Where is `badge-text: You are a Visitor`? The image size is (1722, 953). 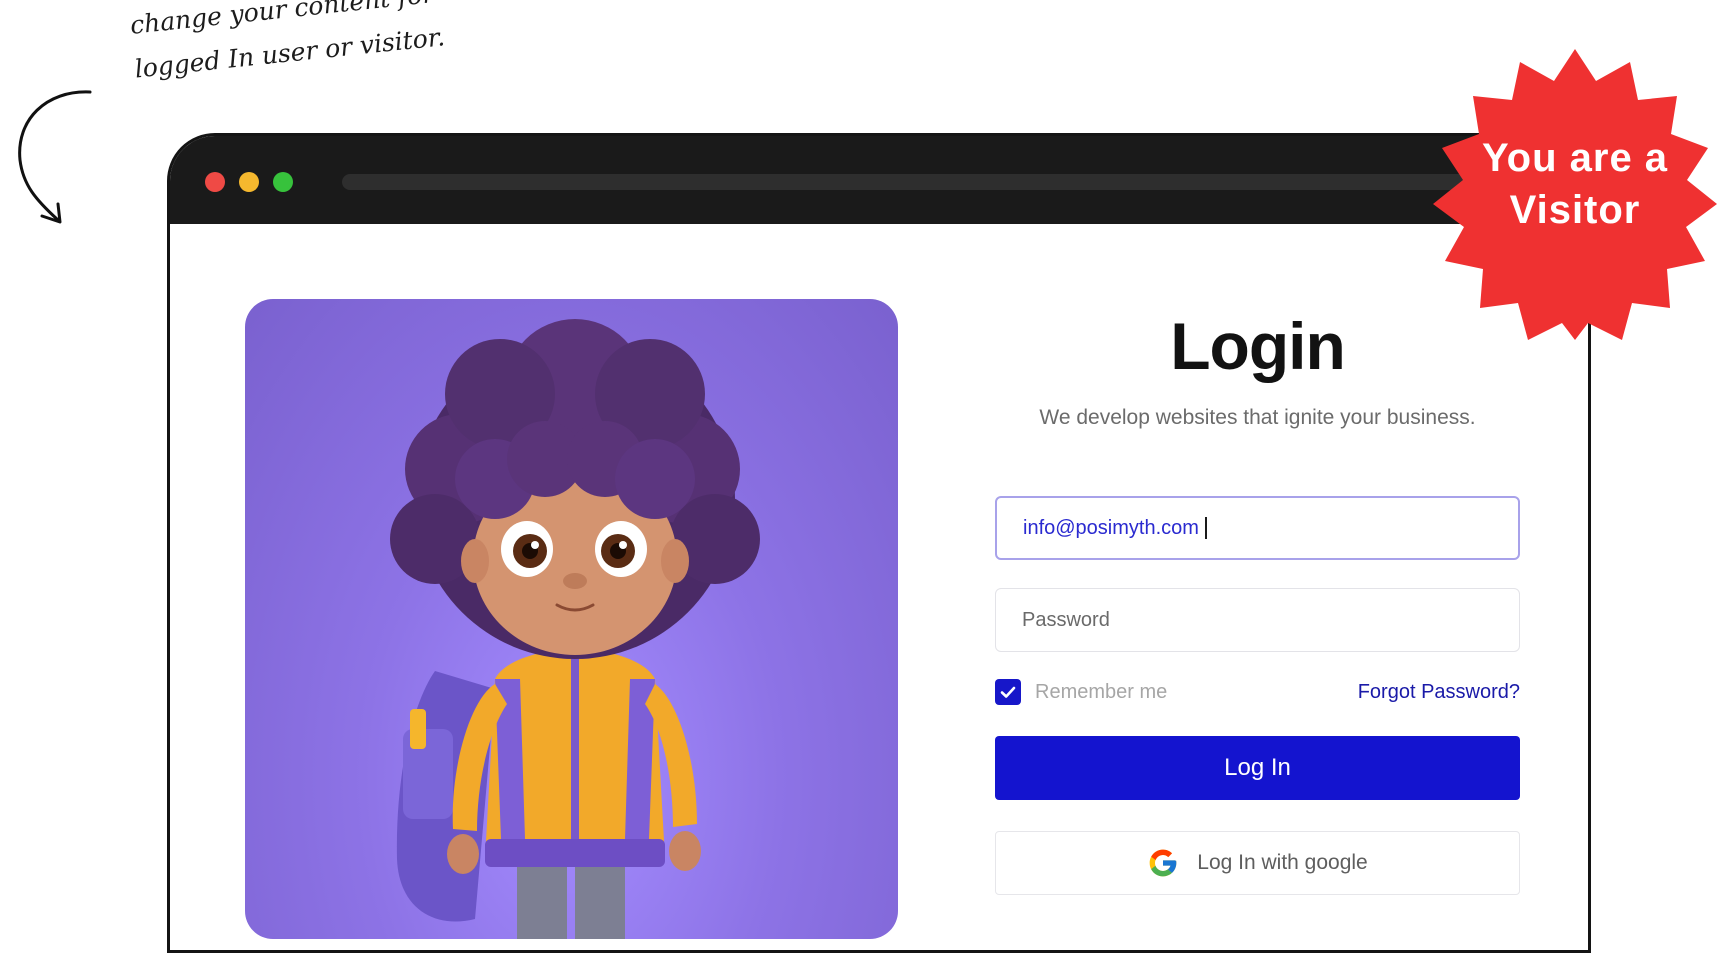 badge-text: You are a Visitor is located at coordinates (1573, 184).